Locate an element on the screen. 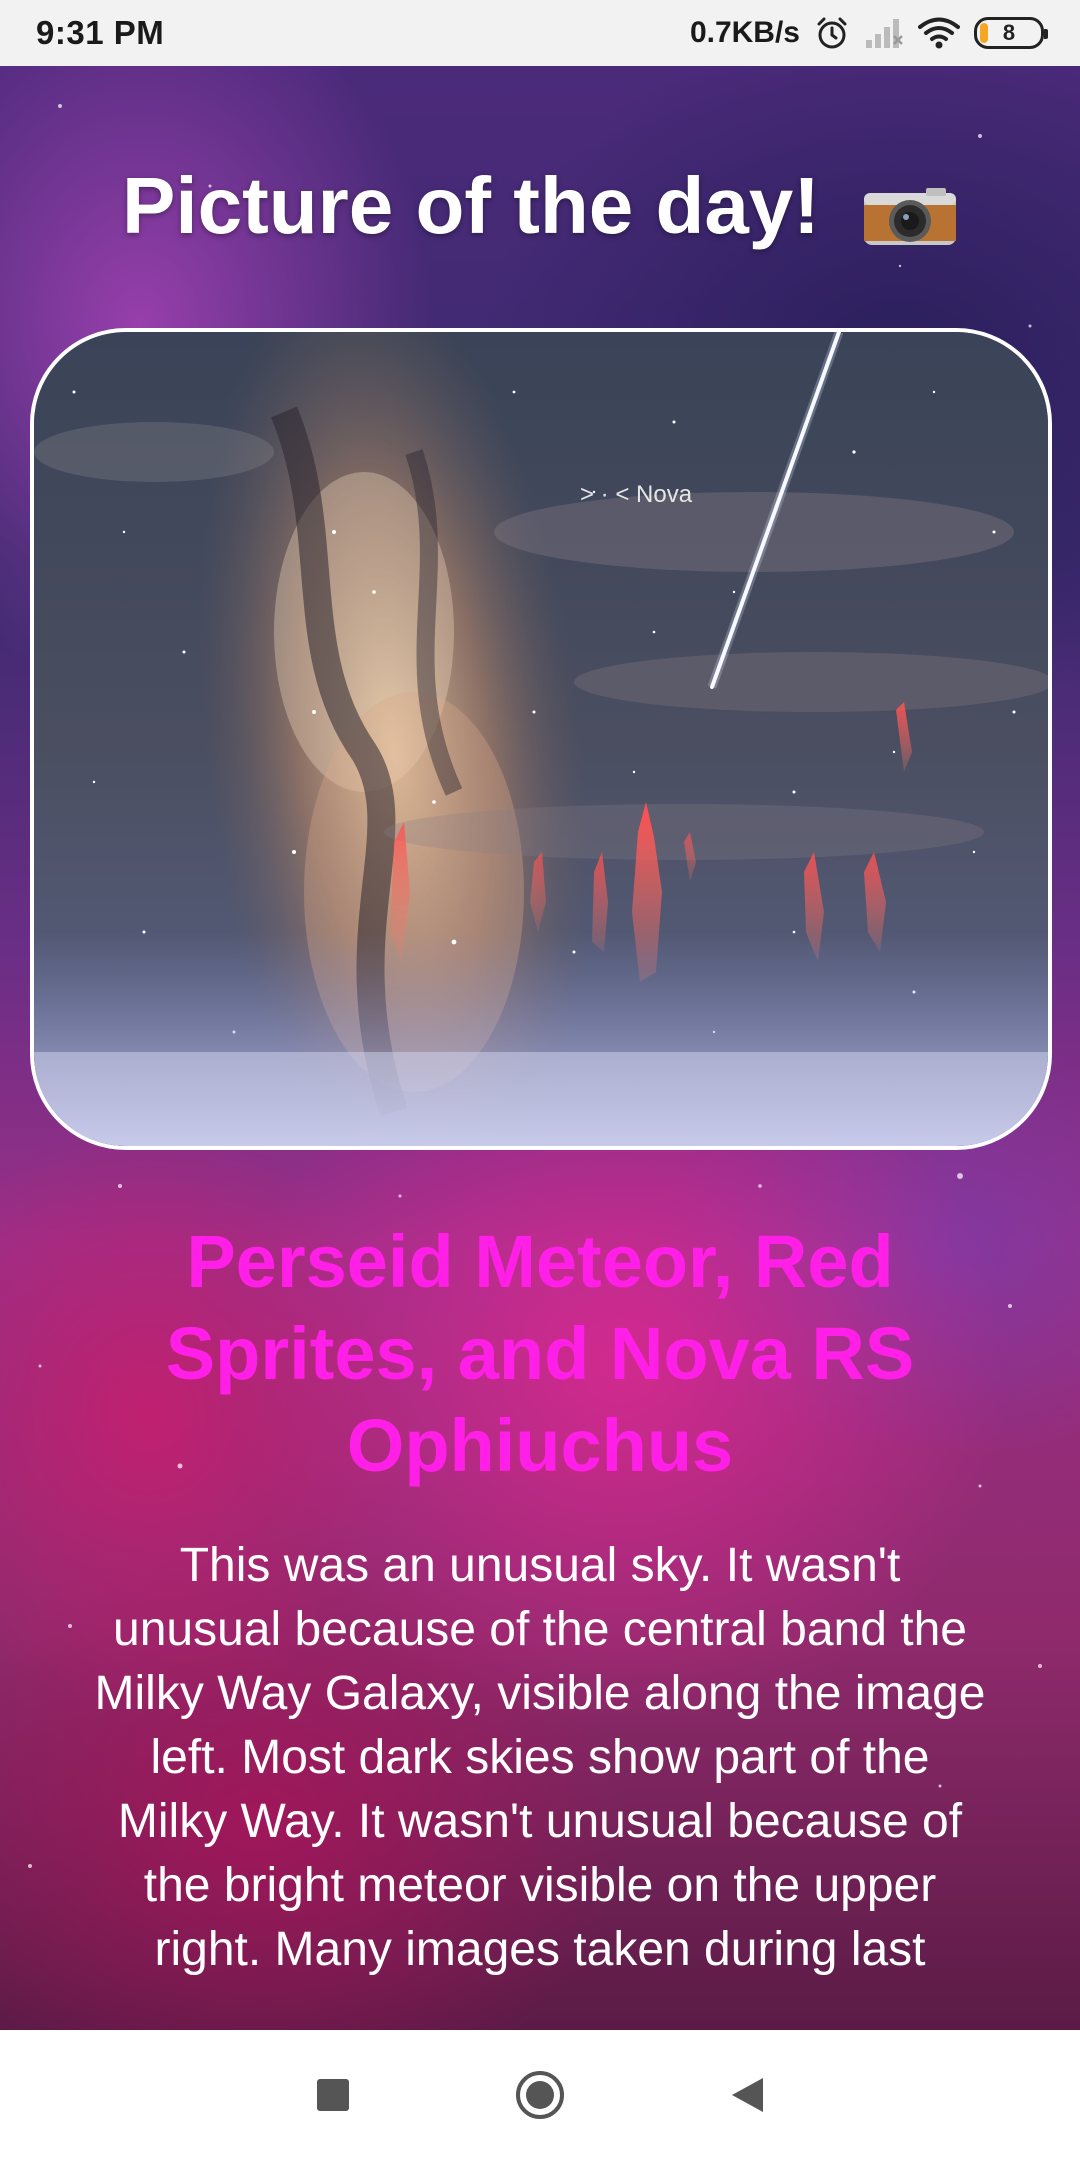 This screenshot has height=2160, width=1080. triangle-back-icon is located at coordinates (747, 2095).